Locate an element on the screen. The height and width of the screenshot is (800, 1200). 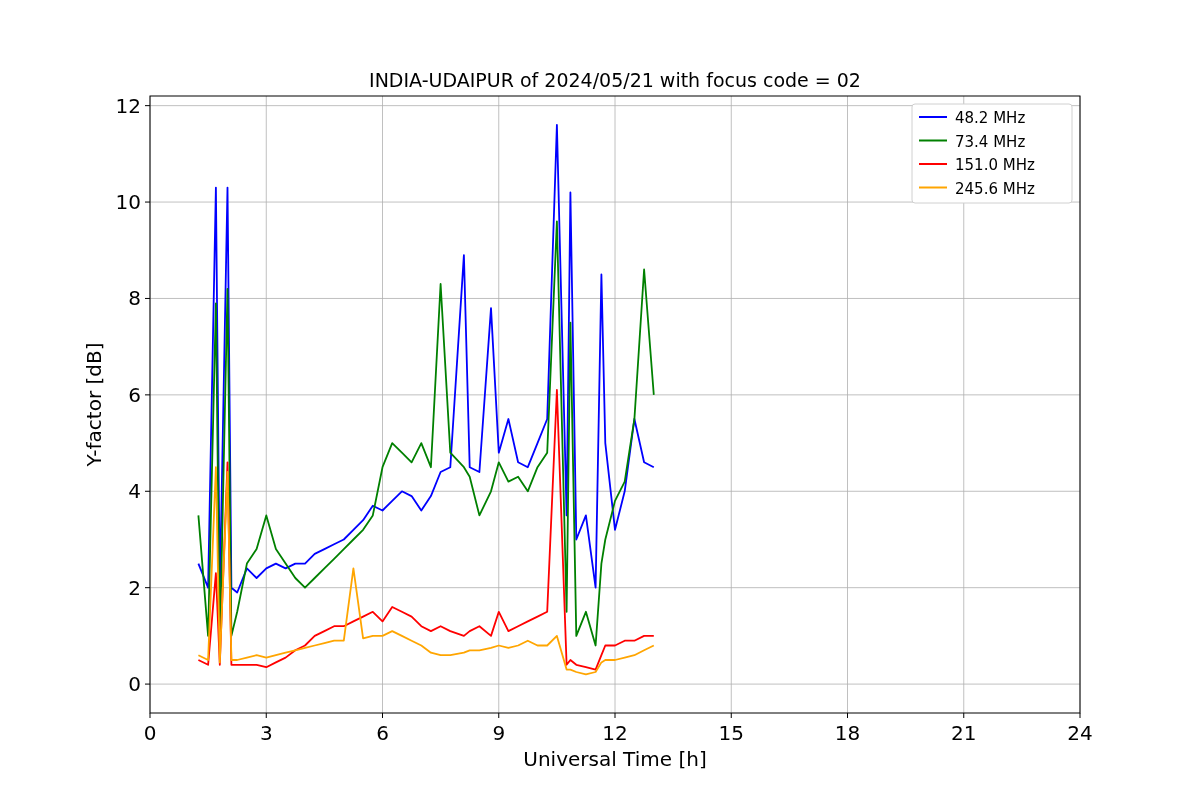
y-axis-label: Y-factor [dB] is located at coordinates (94, 404).